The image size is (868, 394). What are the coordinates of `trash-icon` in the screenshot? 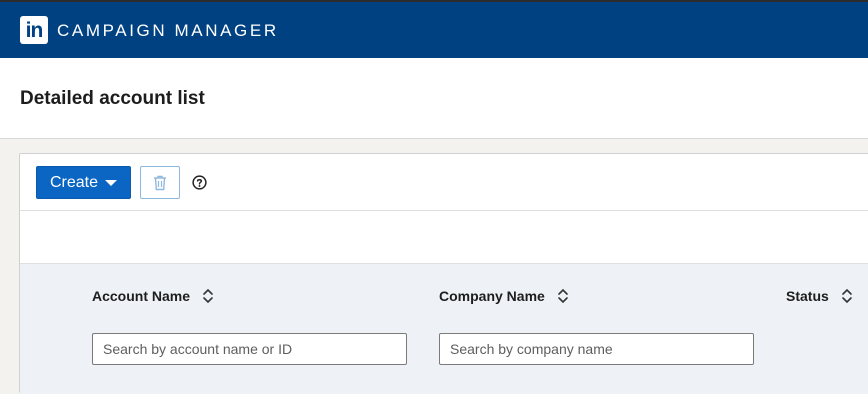 It's located at (160, 182).